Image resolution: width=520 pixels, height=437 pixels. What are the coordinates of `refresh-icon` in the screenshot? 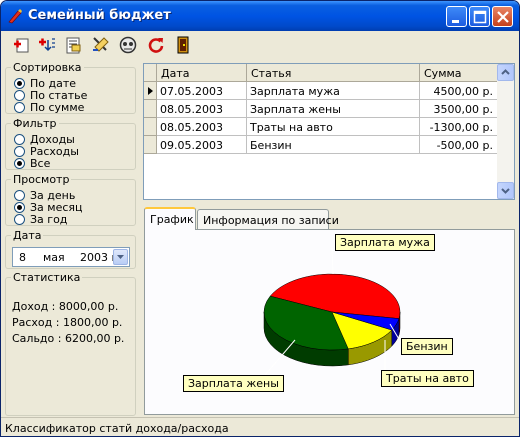 It's located at (156, 45).